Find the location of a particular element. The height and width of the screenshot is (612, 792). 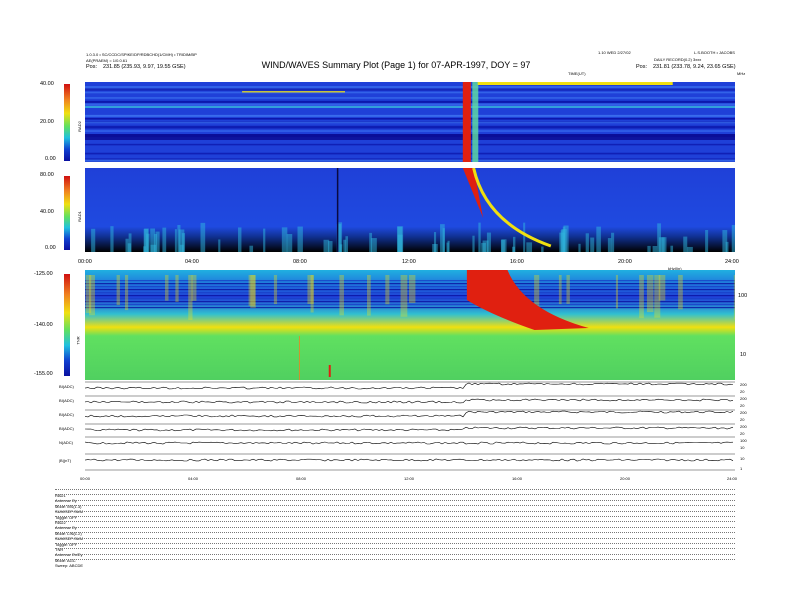

rad2-tick-1: 20.00 is located at coordinates (47, 122).